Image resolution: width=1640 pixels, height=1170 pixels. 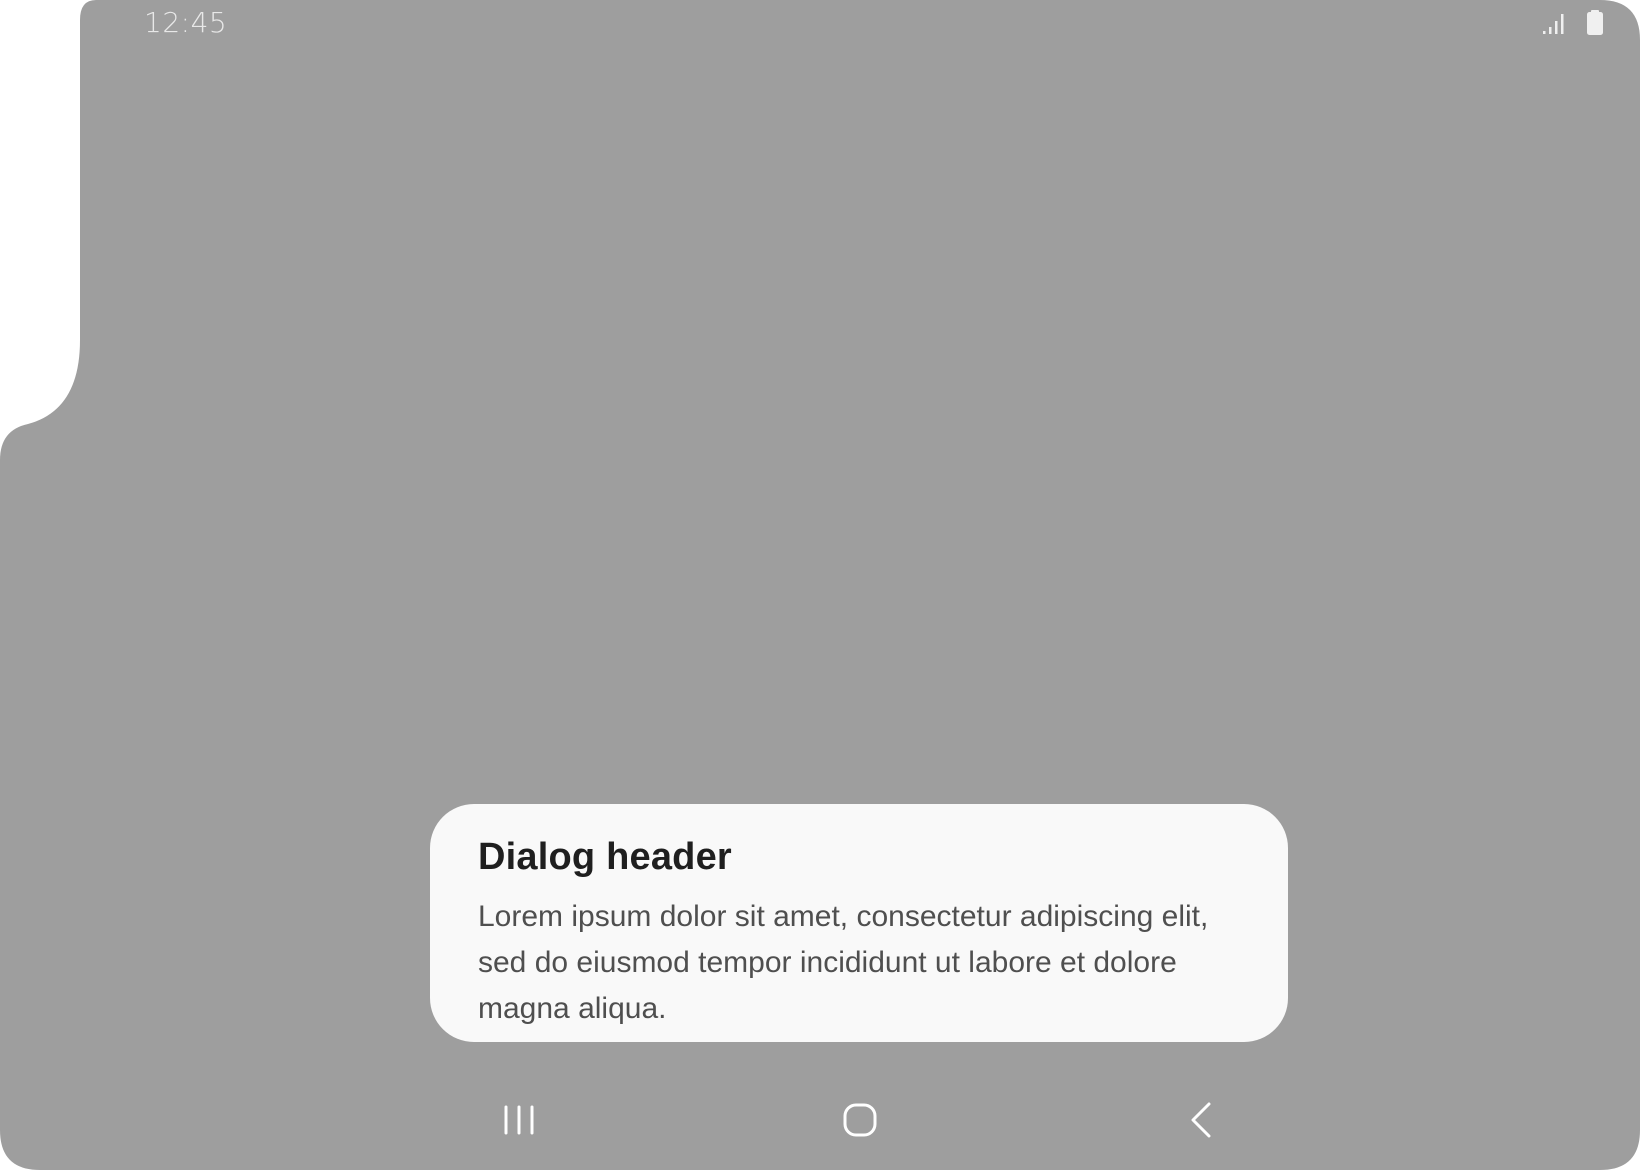 I want to click on dialog-header: Dialog header, so click(x=605, y=857).